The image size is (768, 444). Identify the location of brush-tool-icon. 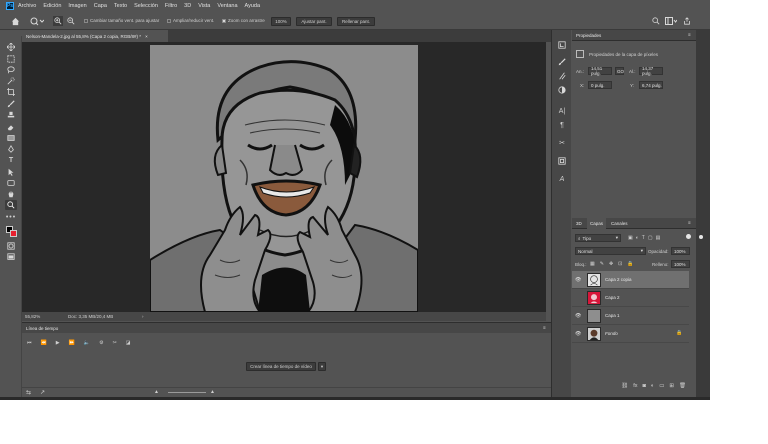
(11, 104).